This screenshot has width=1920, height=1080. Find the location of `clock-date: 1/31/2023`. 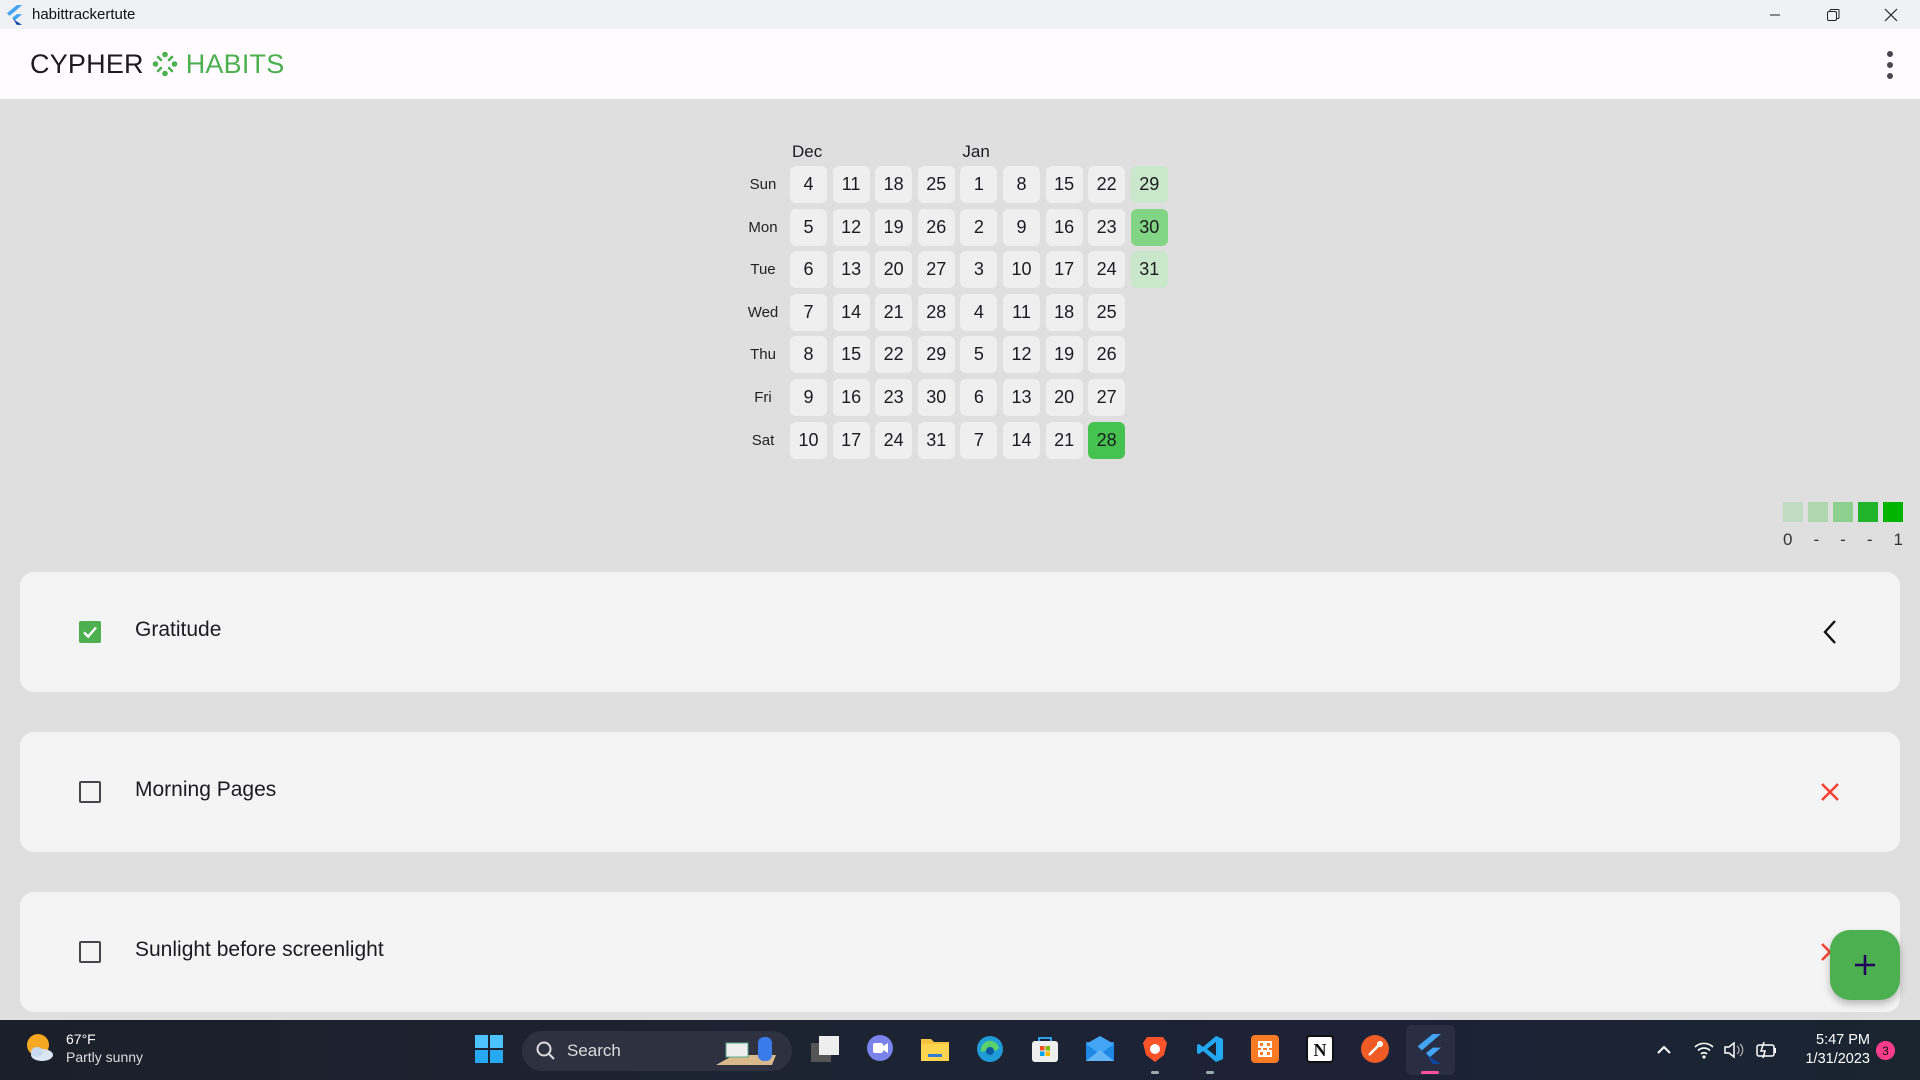

clock-date: 1/31/2023 is located at coordinates (1837, 1059).